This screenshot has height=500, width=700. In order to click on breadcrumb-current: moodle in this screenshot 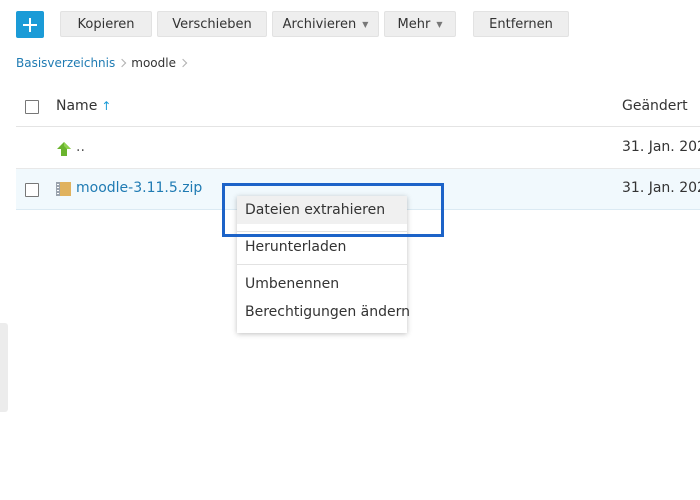, I will do `click(153, 63)`.